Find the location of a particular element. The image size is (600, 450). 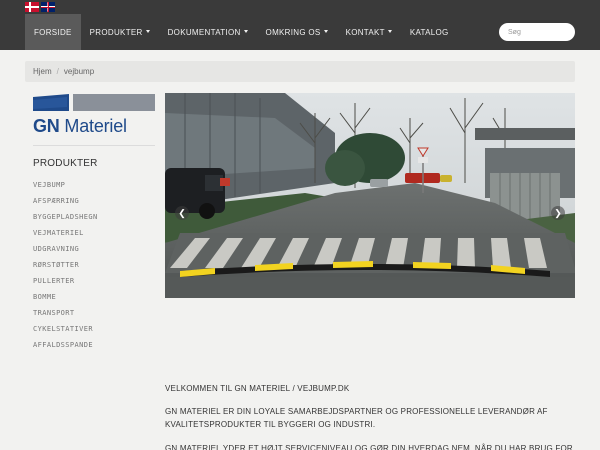

nav-item-kontakt: KONTAKT is located at coordinates (369, 32).